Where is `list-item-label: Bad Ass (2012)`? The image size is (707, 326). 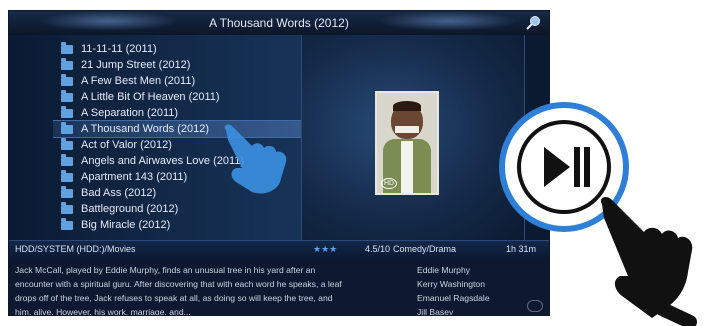 list-item-label: Bad Ass (2012) is located at coordinates (119, 193).